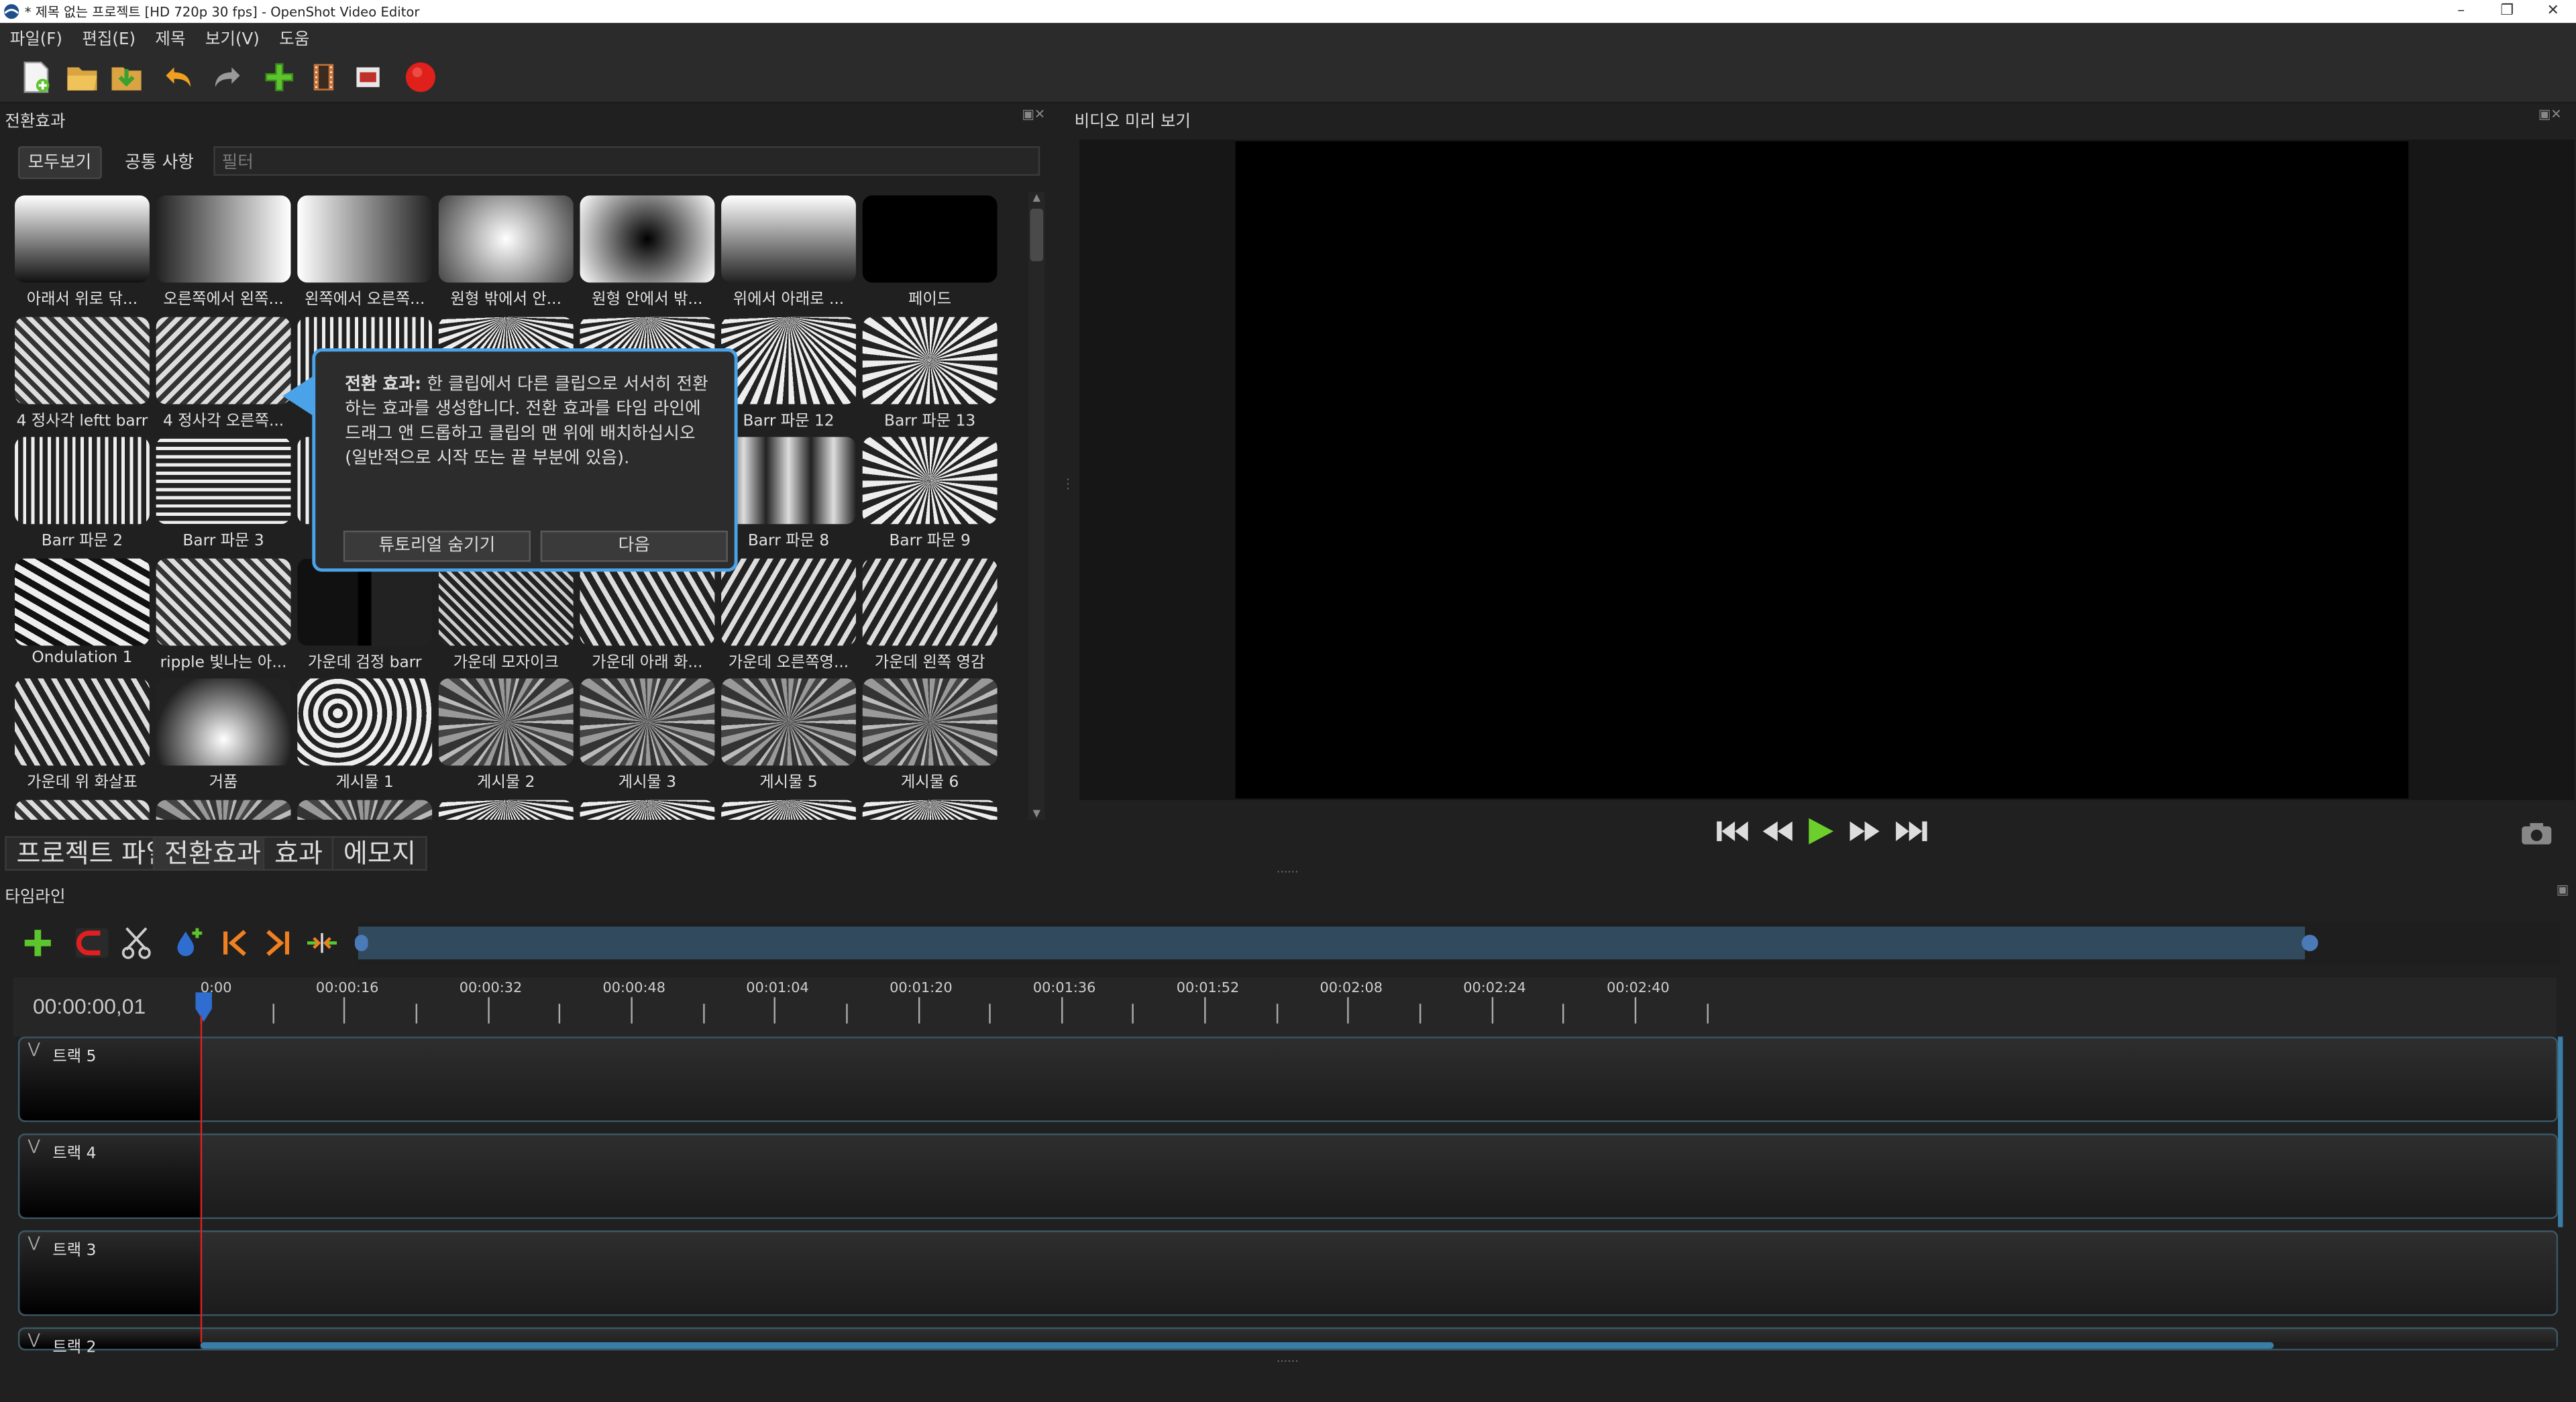 The image size is (2576, 1402). Describe the element at coordinates (506, 736) in the screenshot. I see `transition-item: 게시물 2` at that location.